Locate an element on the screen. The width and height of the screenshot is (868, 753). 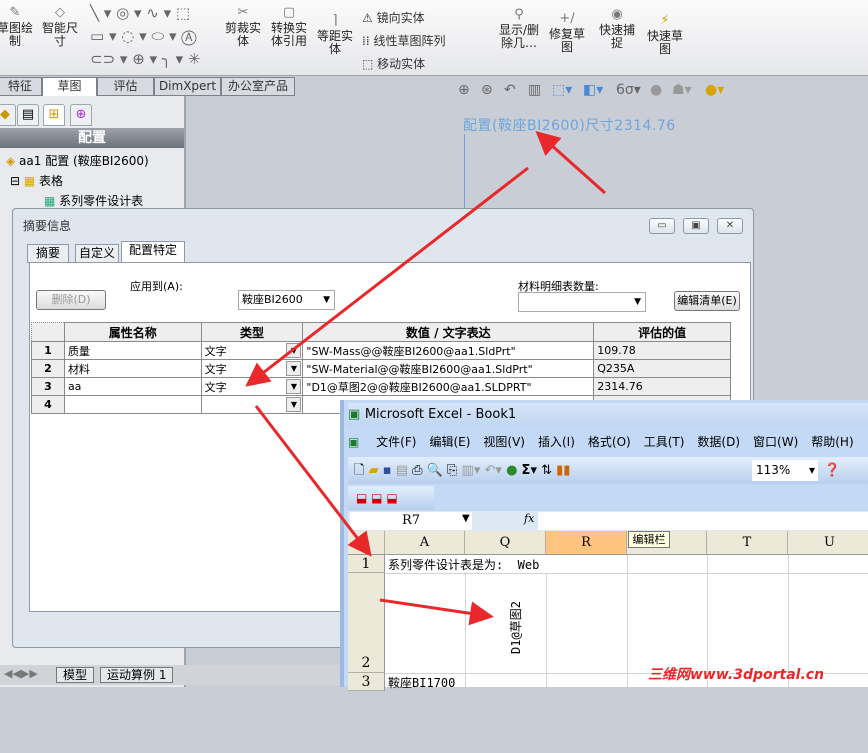
tab-evaluate: 评估 is located at coordinates (125, 86).